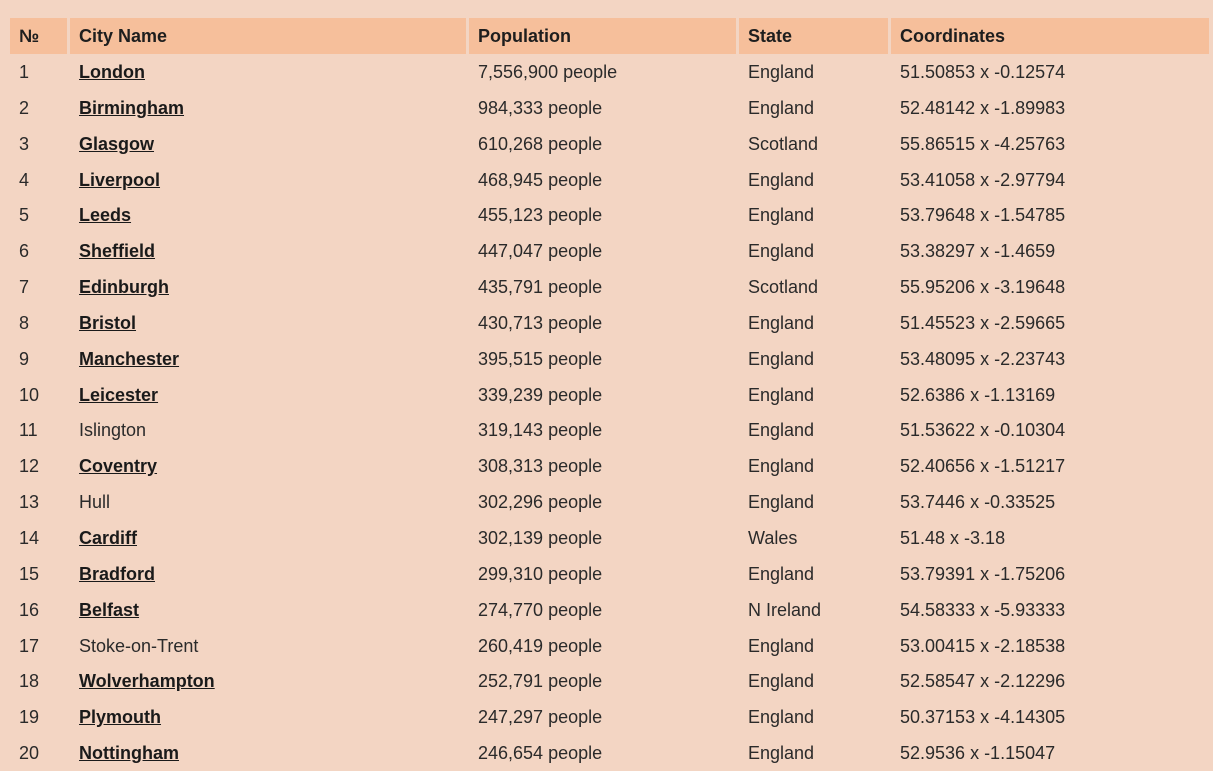  What do you see at coordinates (40, 36) in the screenshot?
I see `header-number: №` at bounding box center [40, 36].